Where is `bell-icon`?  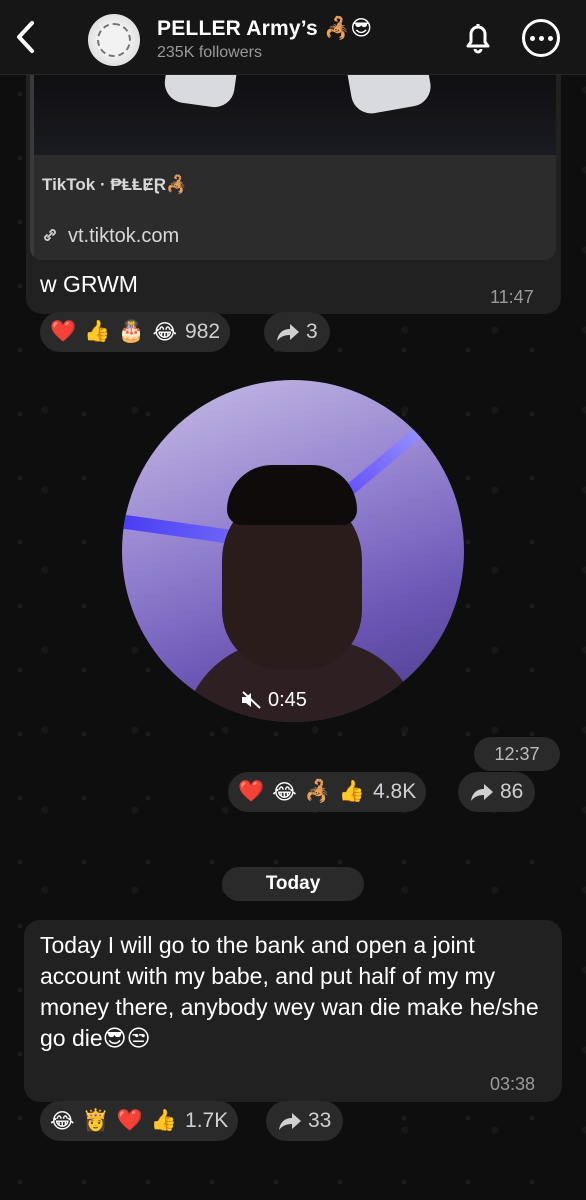
bell-icon is located at coordinates (478, 39).